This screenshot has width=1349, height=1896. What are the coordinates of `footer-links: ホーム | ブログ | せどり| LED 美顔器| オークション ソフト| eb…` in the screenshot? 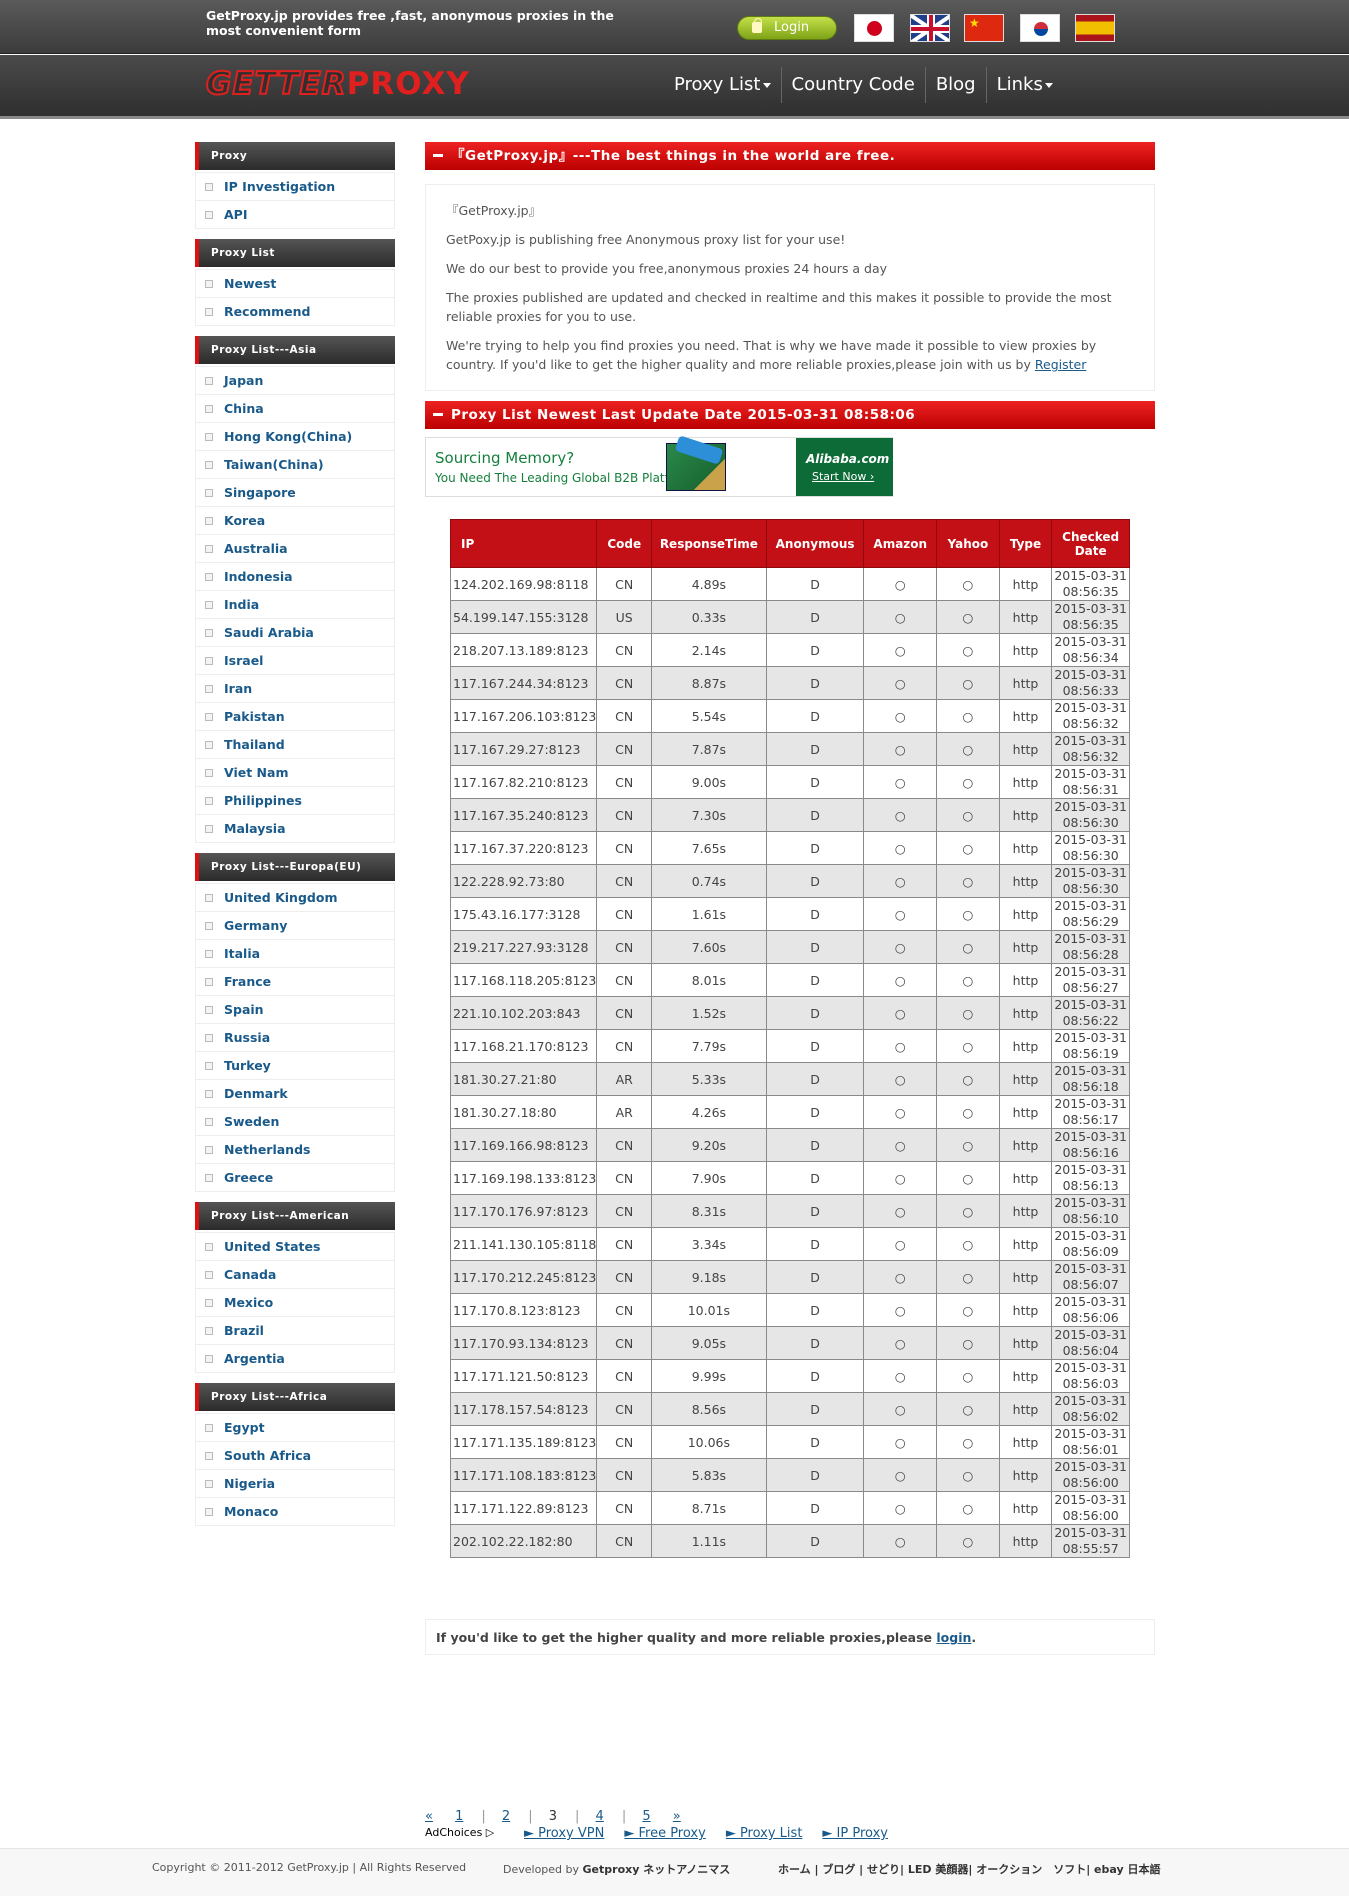 It's located at (969, 1869).